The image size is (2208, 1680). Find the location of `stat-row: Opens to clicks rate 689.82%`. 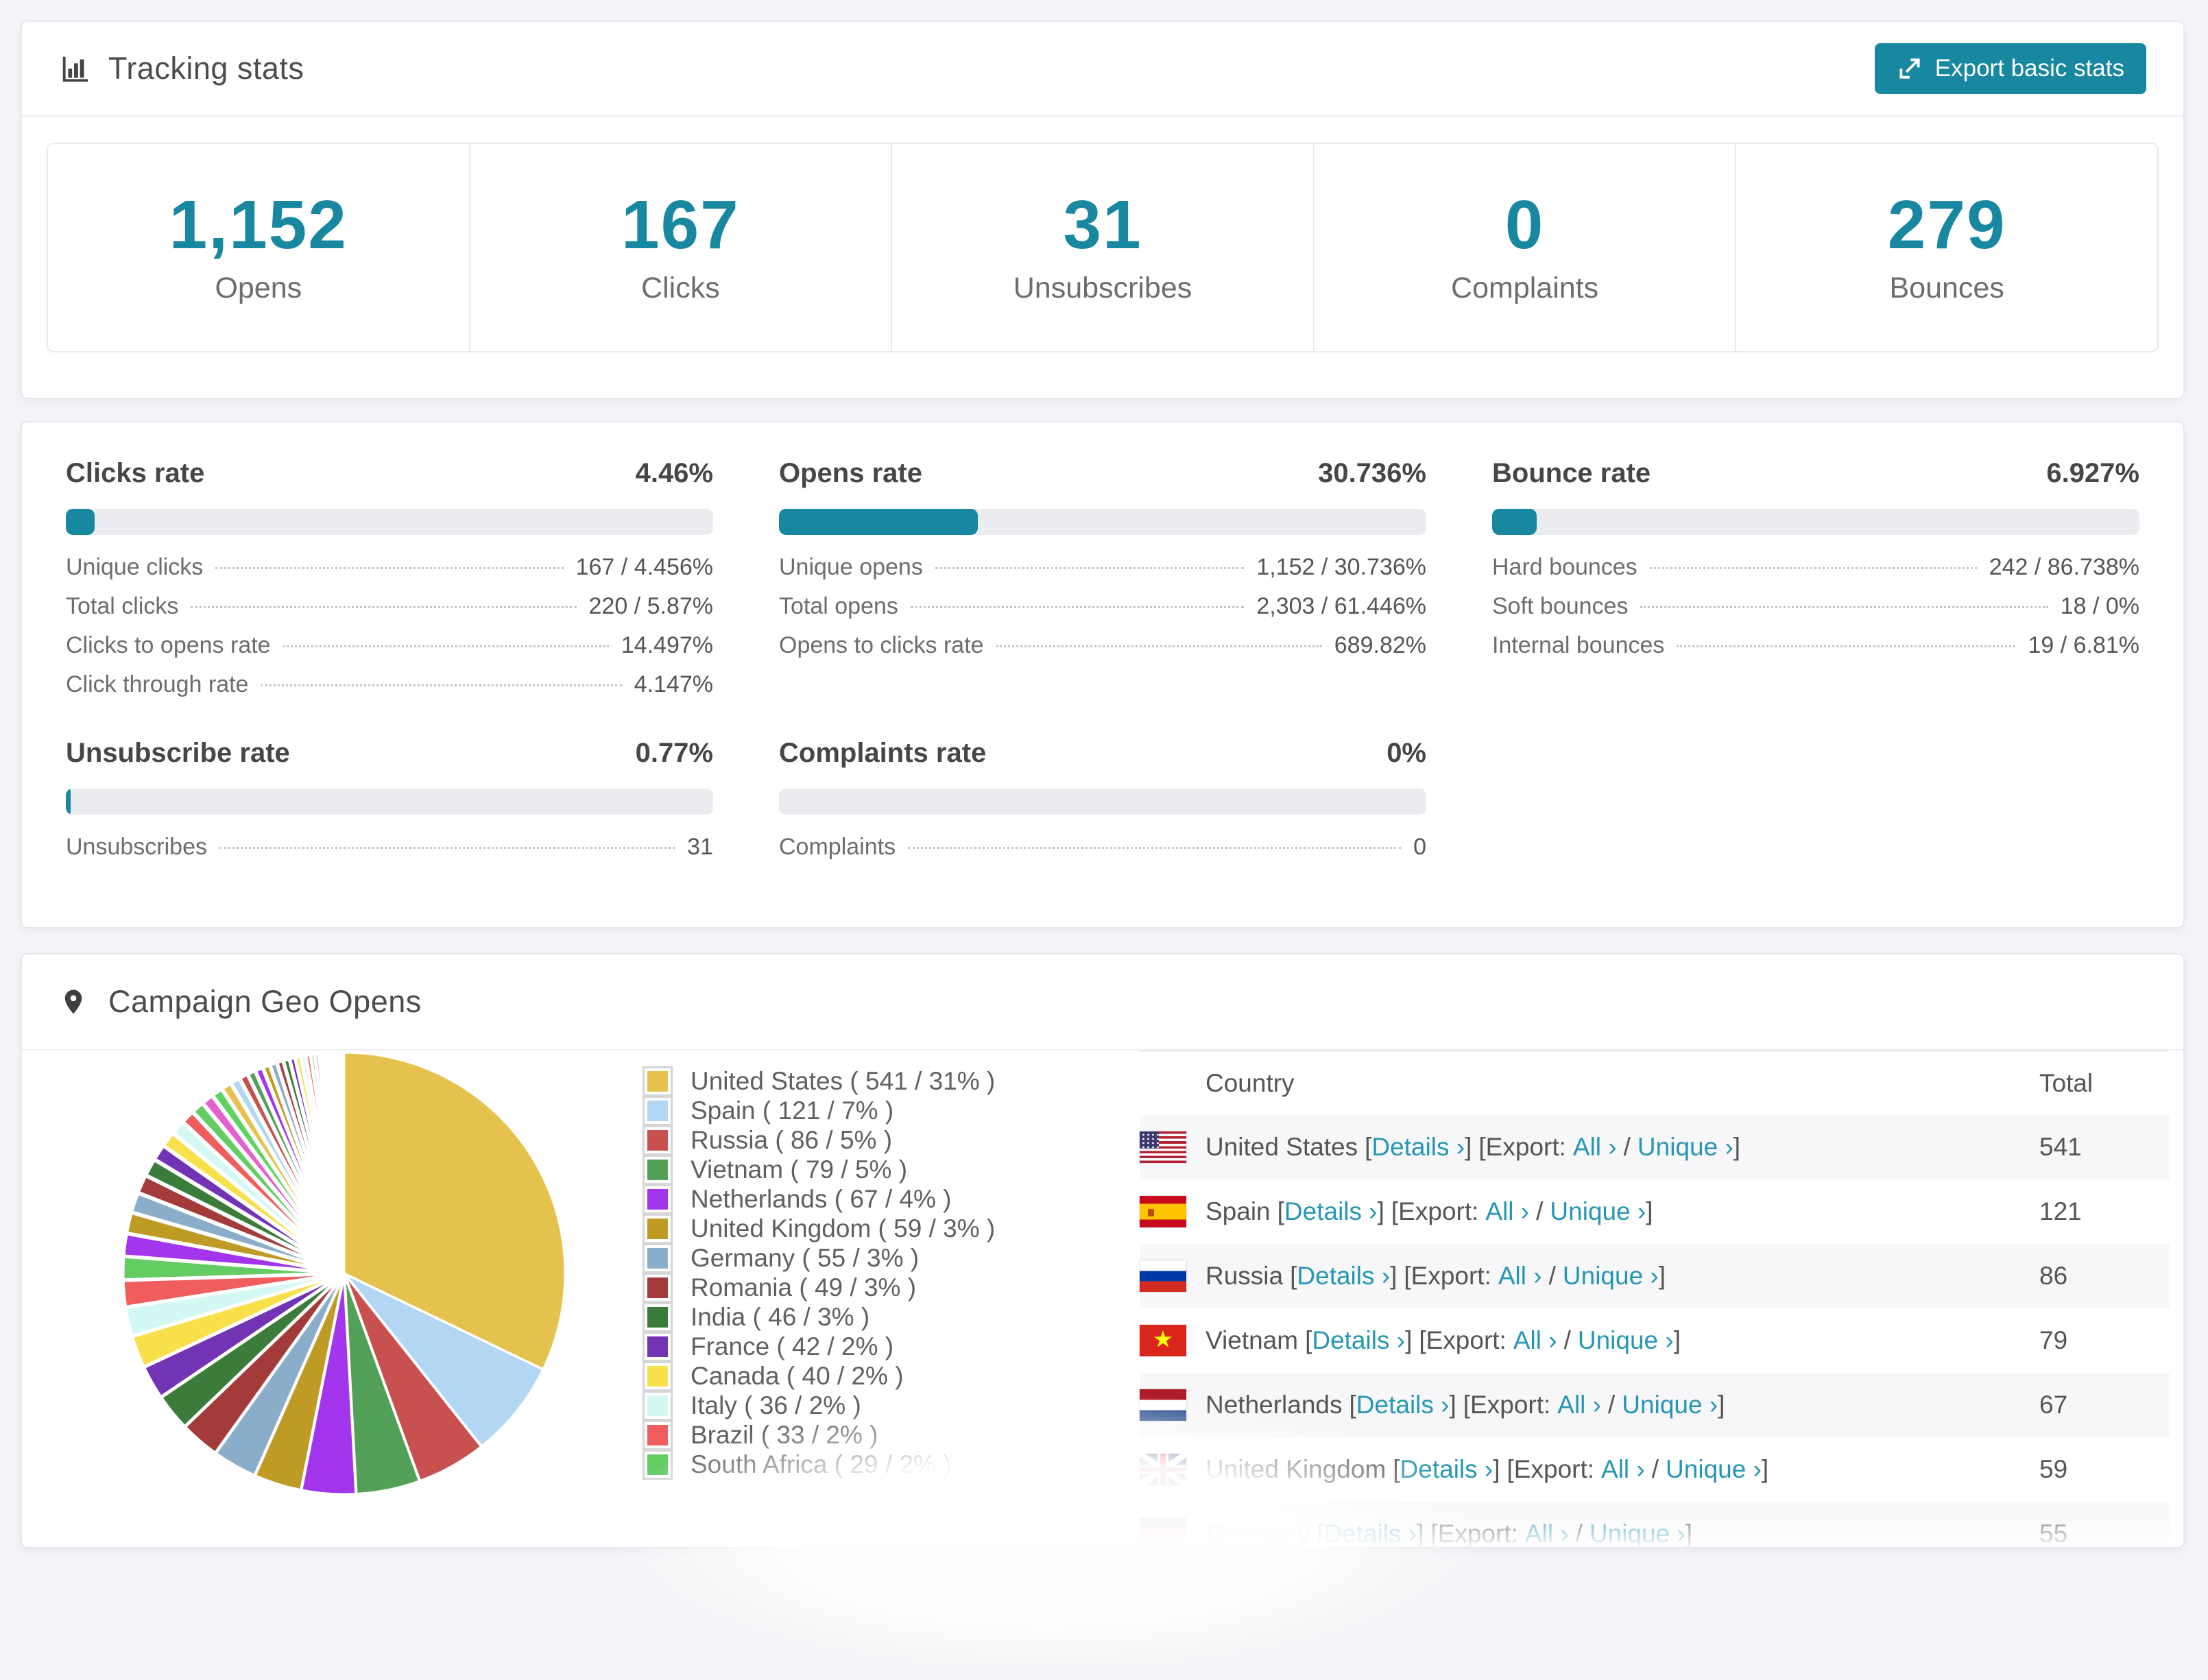

stat-row: Opens to clicks rate 689.82% is located at coordinates (1102, 645).